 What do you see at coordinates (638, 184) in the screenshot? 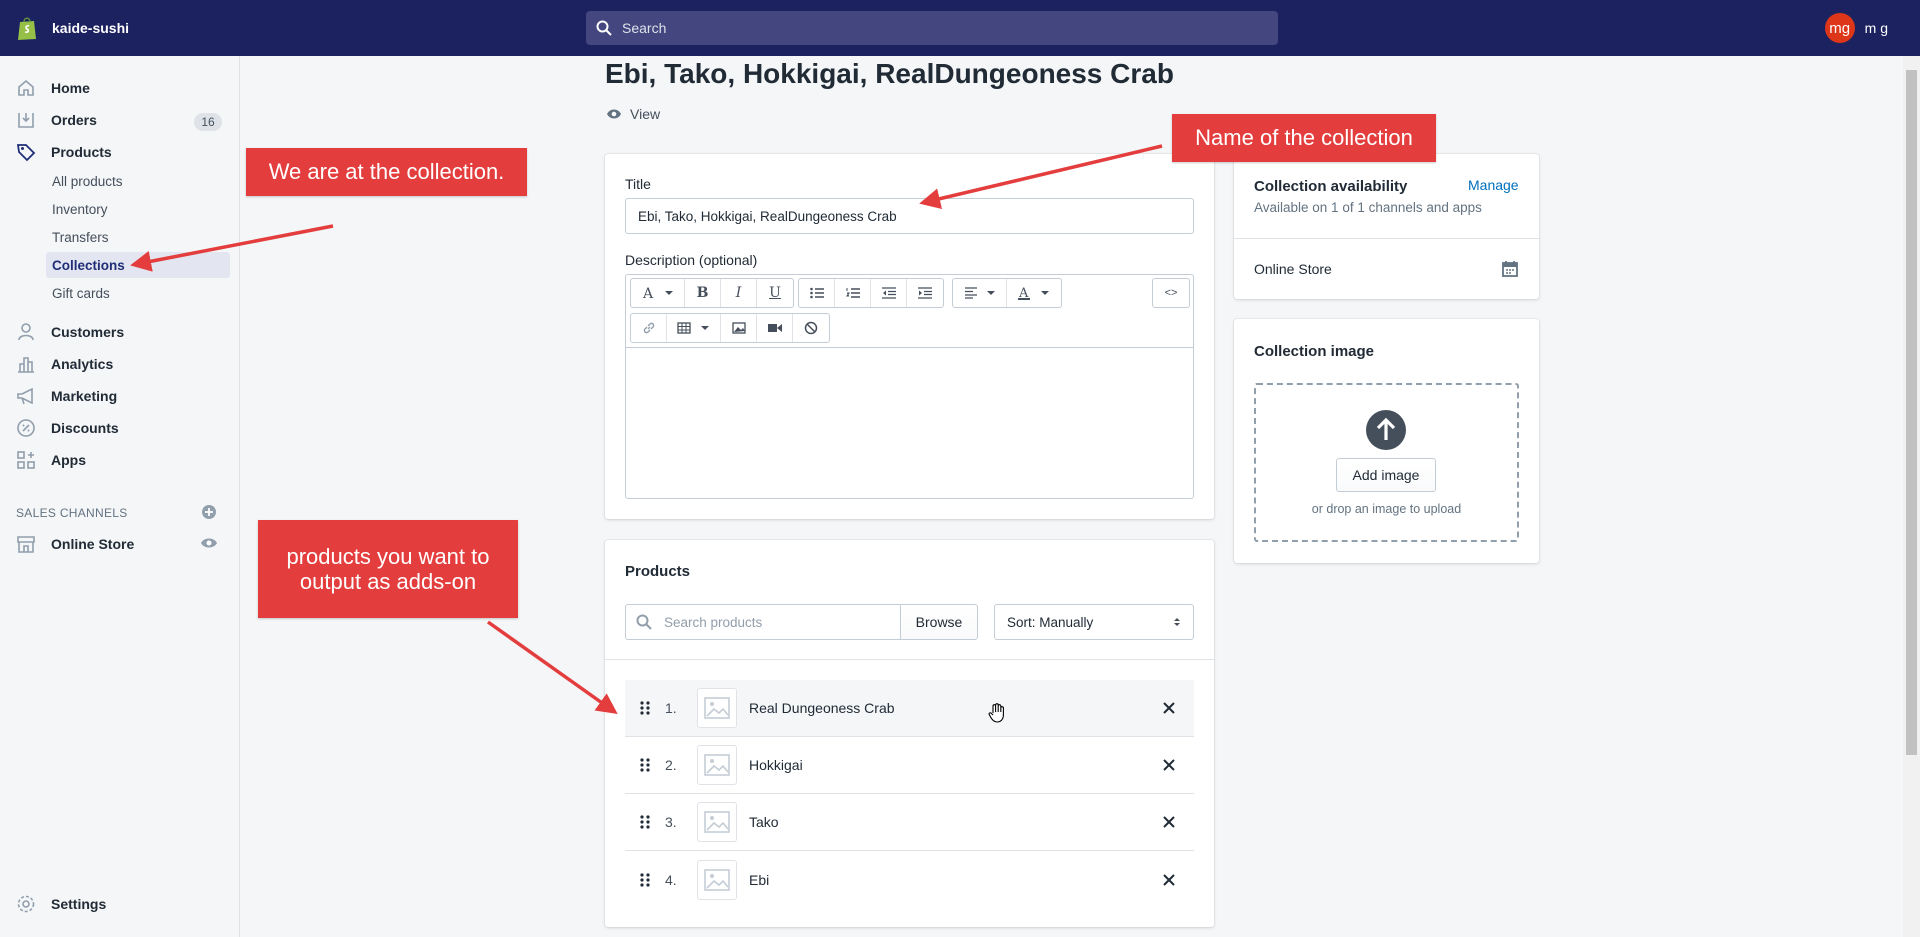
I see `title-label: Title` at bounding box center [638, 184].